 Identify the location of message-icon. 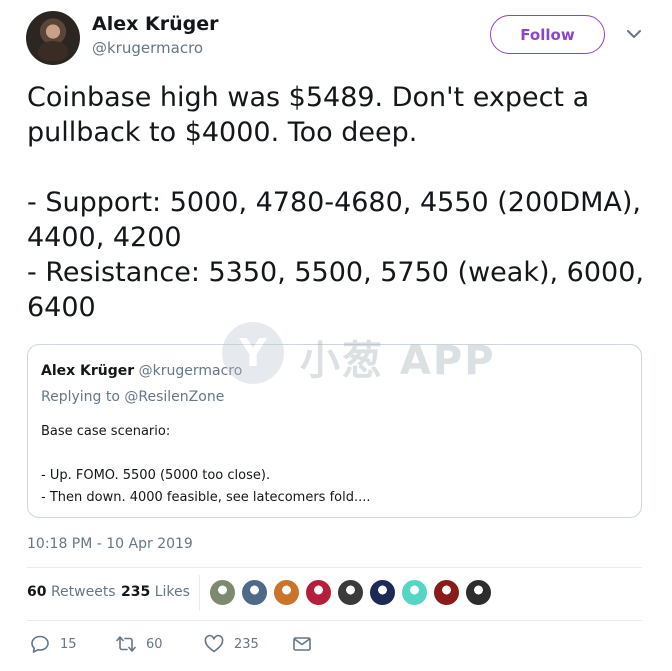
(302, 644).